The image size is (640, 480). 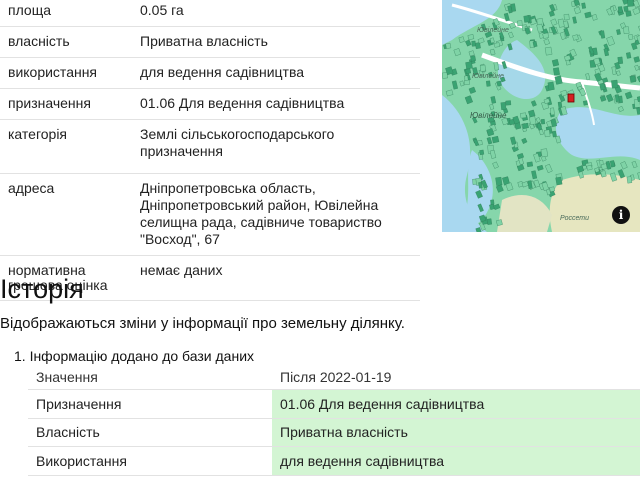 What do you see at coordinates (42, 289) in the screenshot?
I see `history-title: Історія` at bounding box center [42, 289].